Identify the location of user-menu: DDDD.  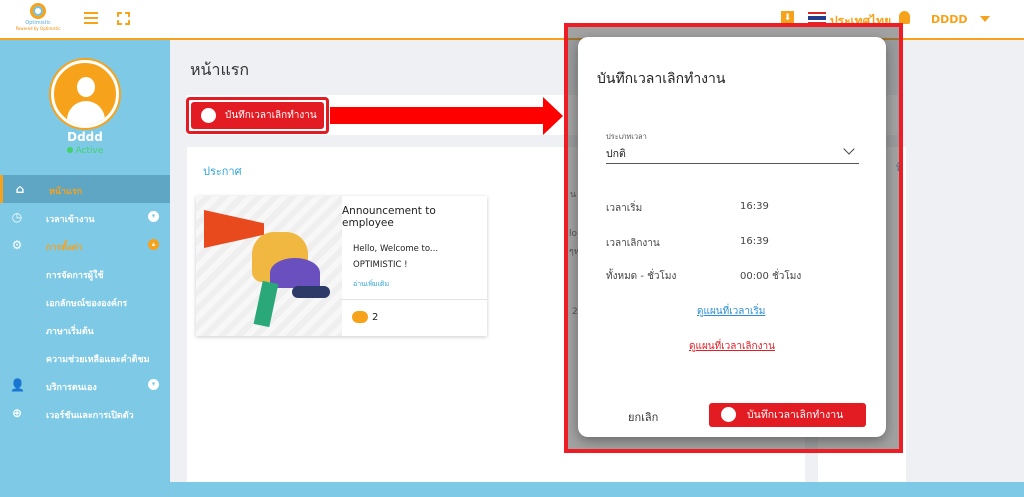
(949, 19).